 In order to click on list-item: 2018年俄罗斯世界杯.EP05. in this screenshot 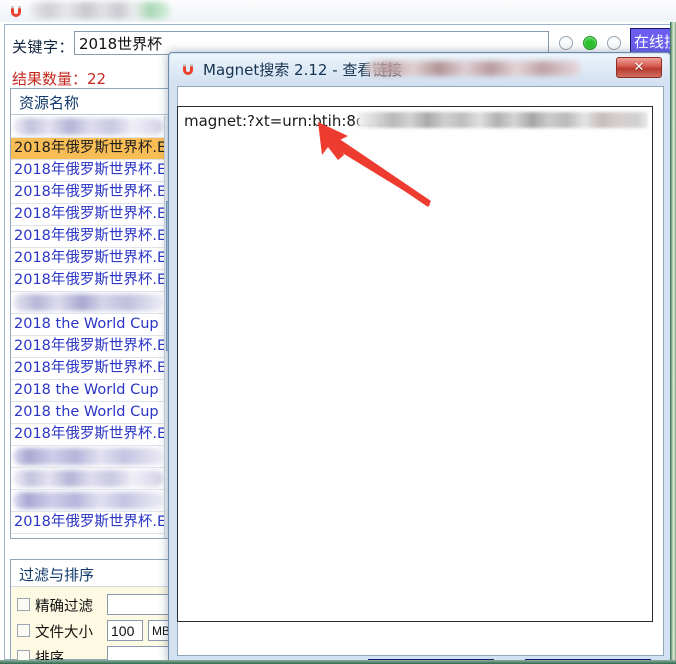, I will do `click(92, 347)`.